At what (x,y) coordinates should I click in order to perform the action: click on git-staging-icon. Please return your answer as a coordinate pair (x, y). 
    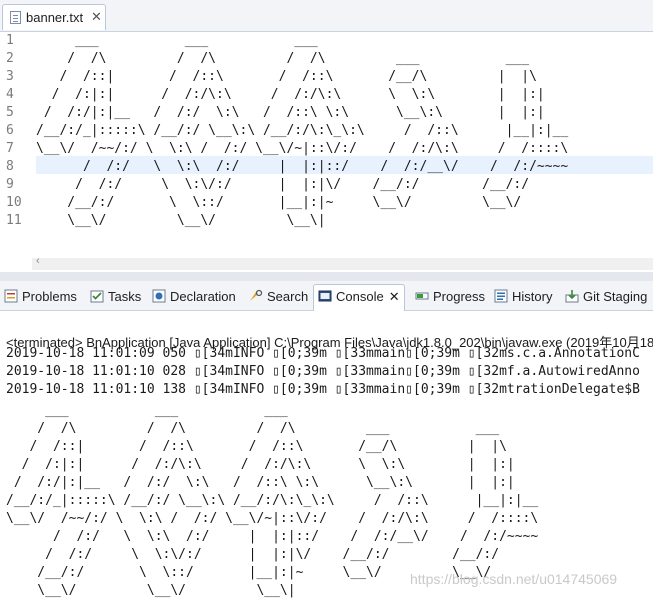
    Looking at the image, I should click on (572, 296).